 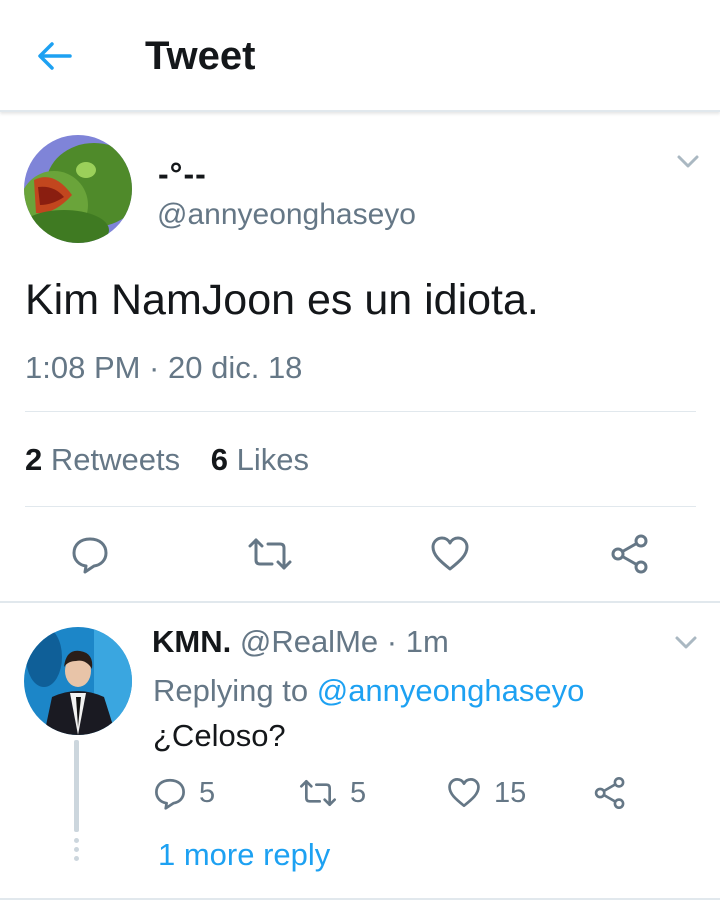 What do you see at coordinates (286, 215) in the screenshot?
I see `user-handle: @annyeonghaseyo` at bounding box center [286, 215].